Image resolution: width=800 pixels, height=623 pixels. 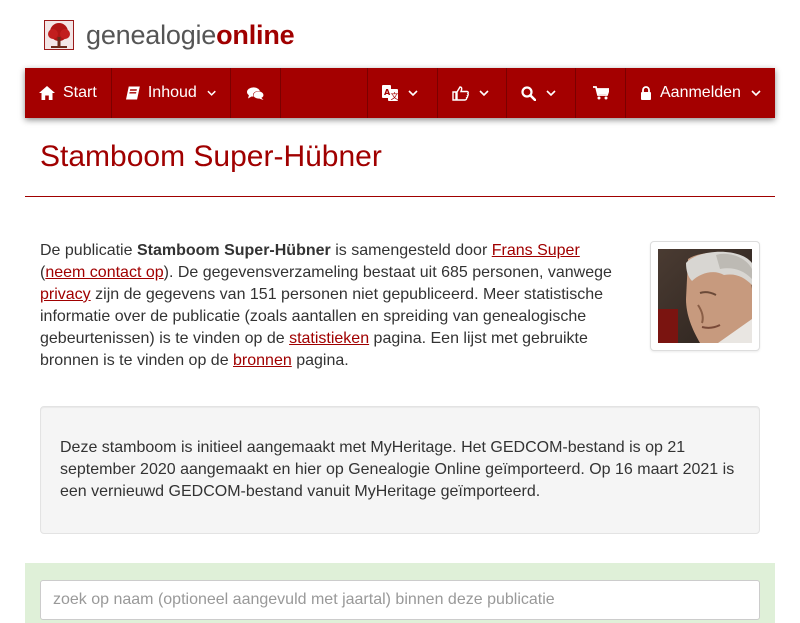 I want to click on title-divider, so click(x=400, y=196).